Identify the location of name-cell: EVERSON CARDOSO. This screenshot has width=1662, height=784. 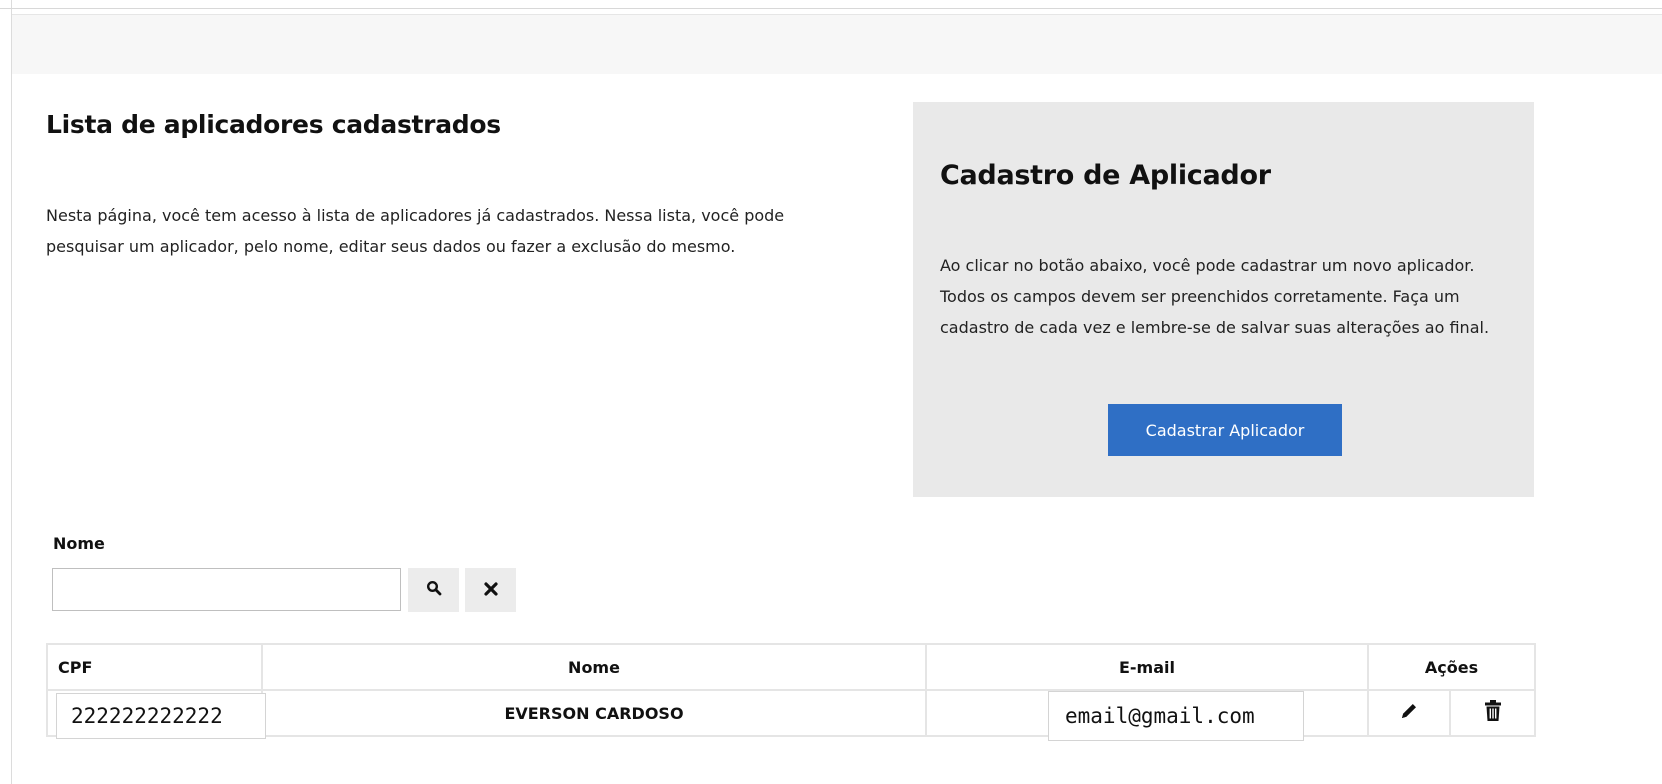
(594, 713).